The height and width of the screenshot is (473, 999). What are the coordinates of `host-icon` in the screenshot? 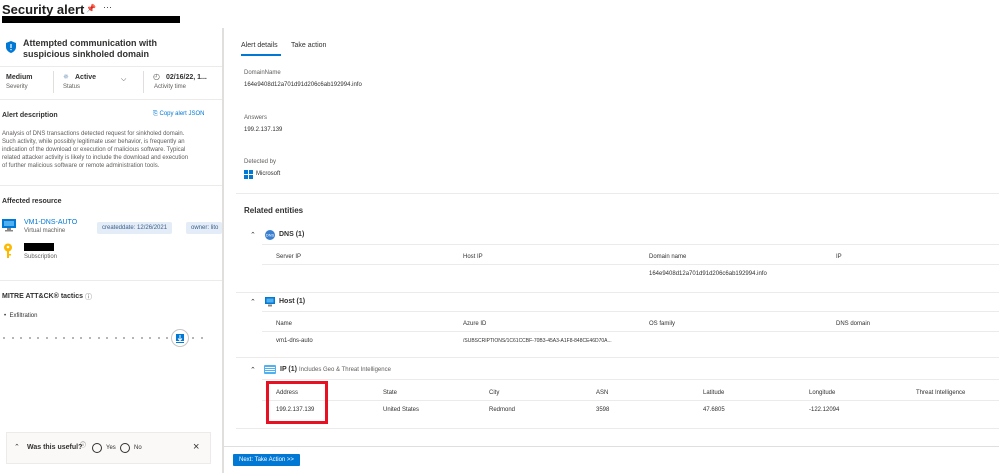 It's located at (270, 303).